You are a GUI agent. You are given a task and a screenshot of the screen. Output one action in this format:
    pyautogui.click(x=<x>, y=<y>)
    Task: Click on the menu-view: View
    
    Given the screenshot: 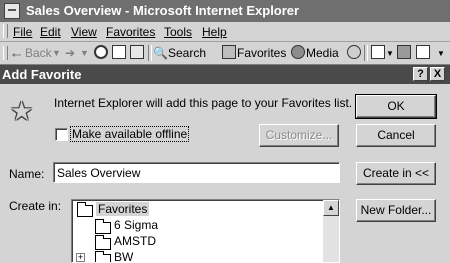 What is the action you would take?
    pyautogui.click(x=84, y=32)
    